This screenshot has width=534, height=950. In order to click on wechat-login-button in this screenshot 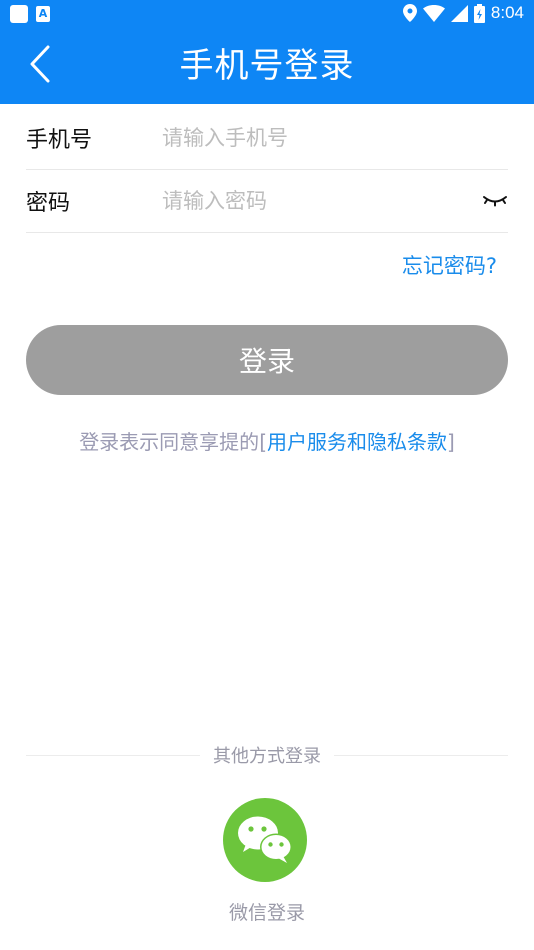, I will do `click(265, 840)`.